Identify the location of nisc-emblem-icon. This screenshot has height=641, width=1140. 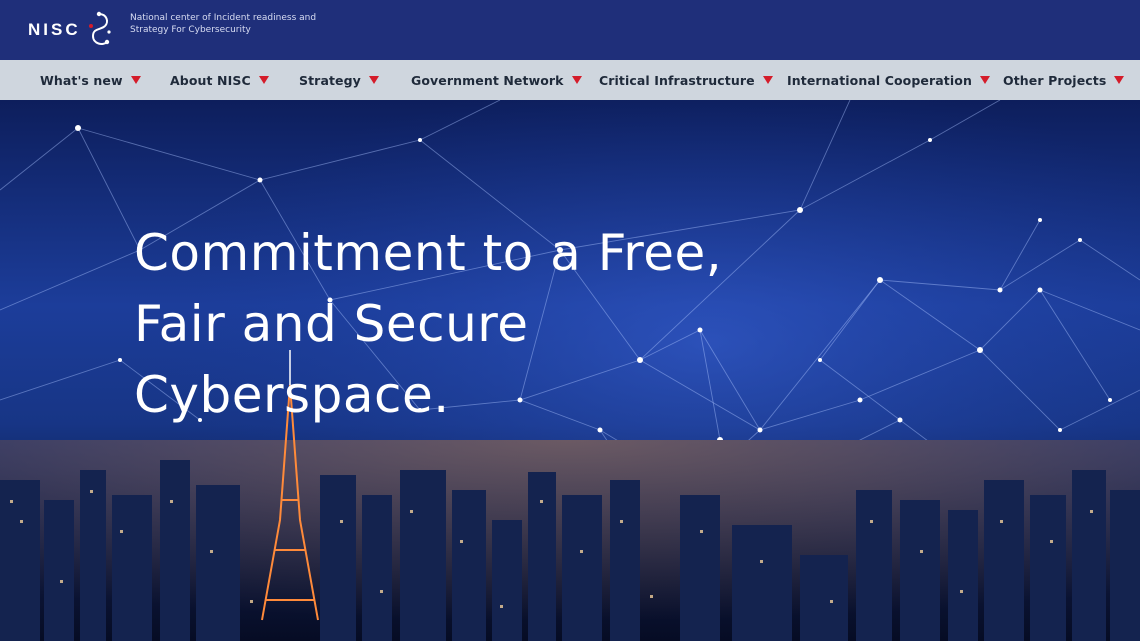
(99, 28).